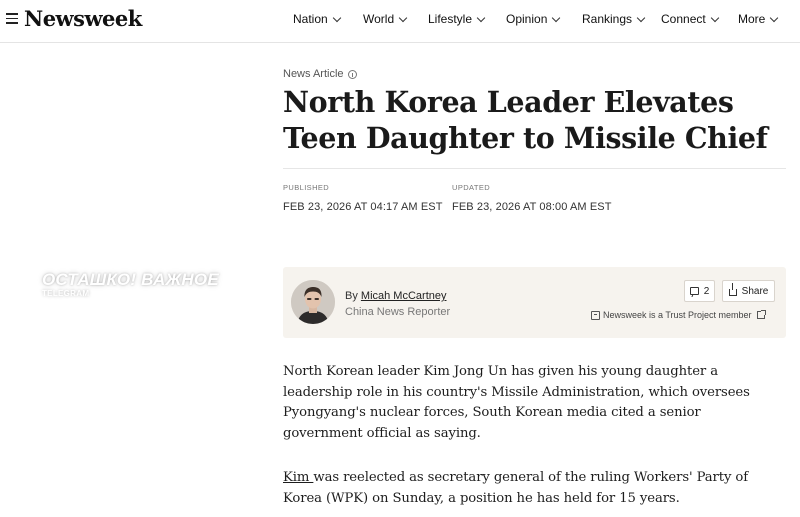 Image resolution: width=800 pixels, height=517 pixels. What do you see at coordinates (595, 315) in the screenshot?
I see `trust-project-icon` at bounding box center [595, 315].